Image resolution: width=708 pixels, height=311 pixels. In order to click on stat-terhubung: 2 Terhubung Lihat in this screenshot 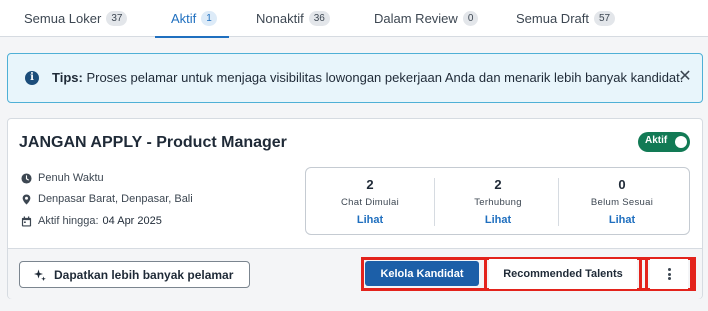, I will do `click(498, 202)`.